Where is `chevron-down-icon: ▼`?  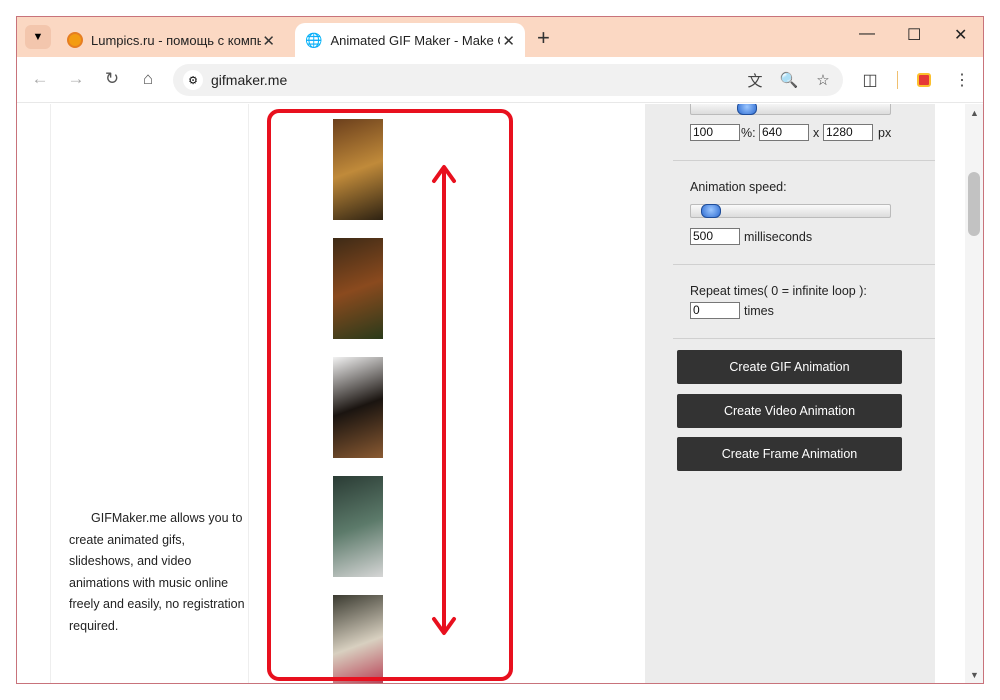 chevron-down-icon: ▼ is located at coordinates (38, 37).